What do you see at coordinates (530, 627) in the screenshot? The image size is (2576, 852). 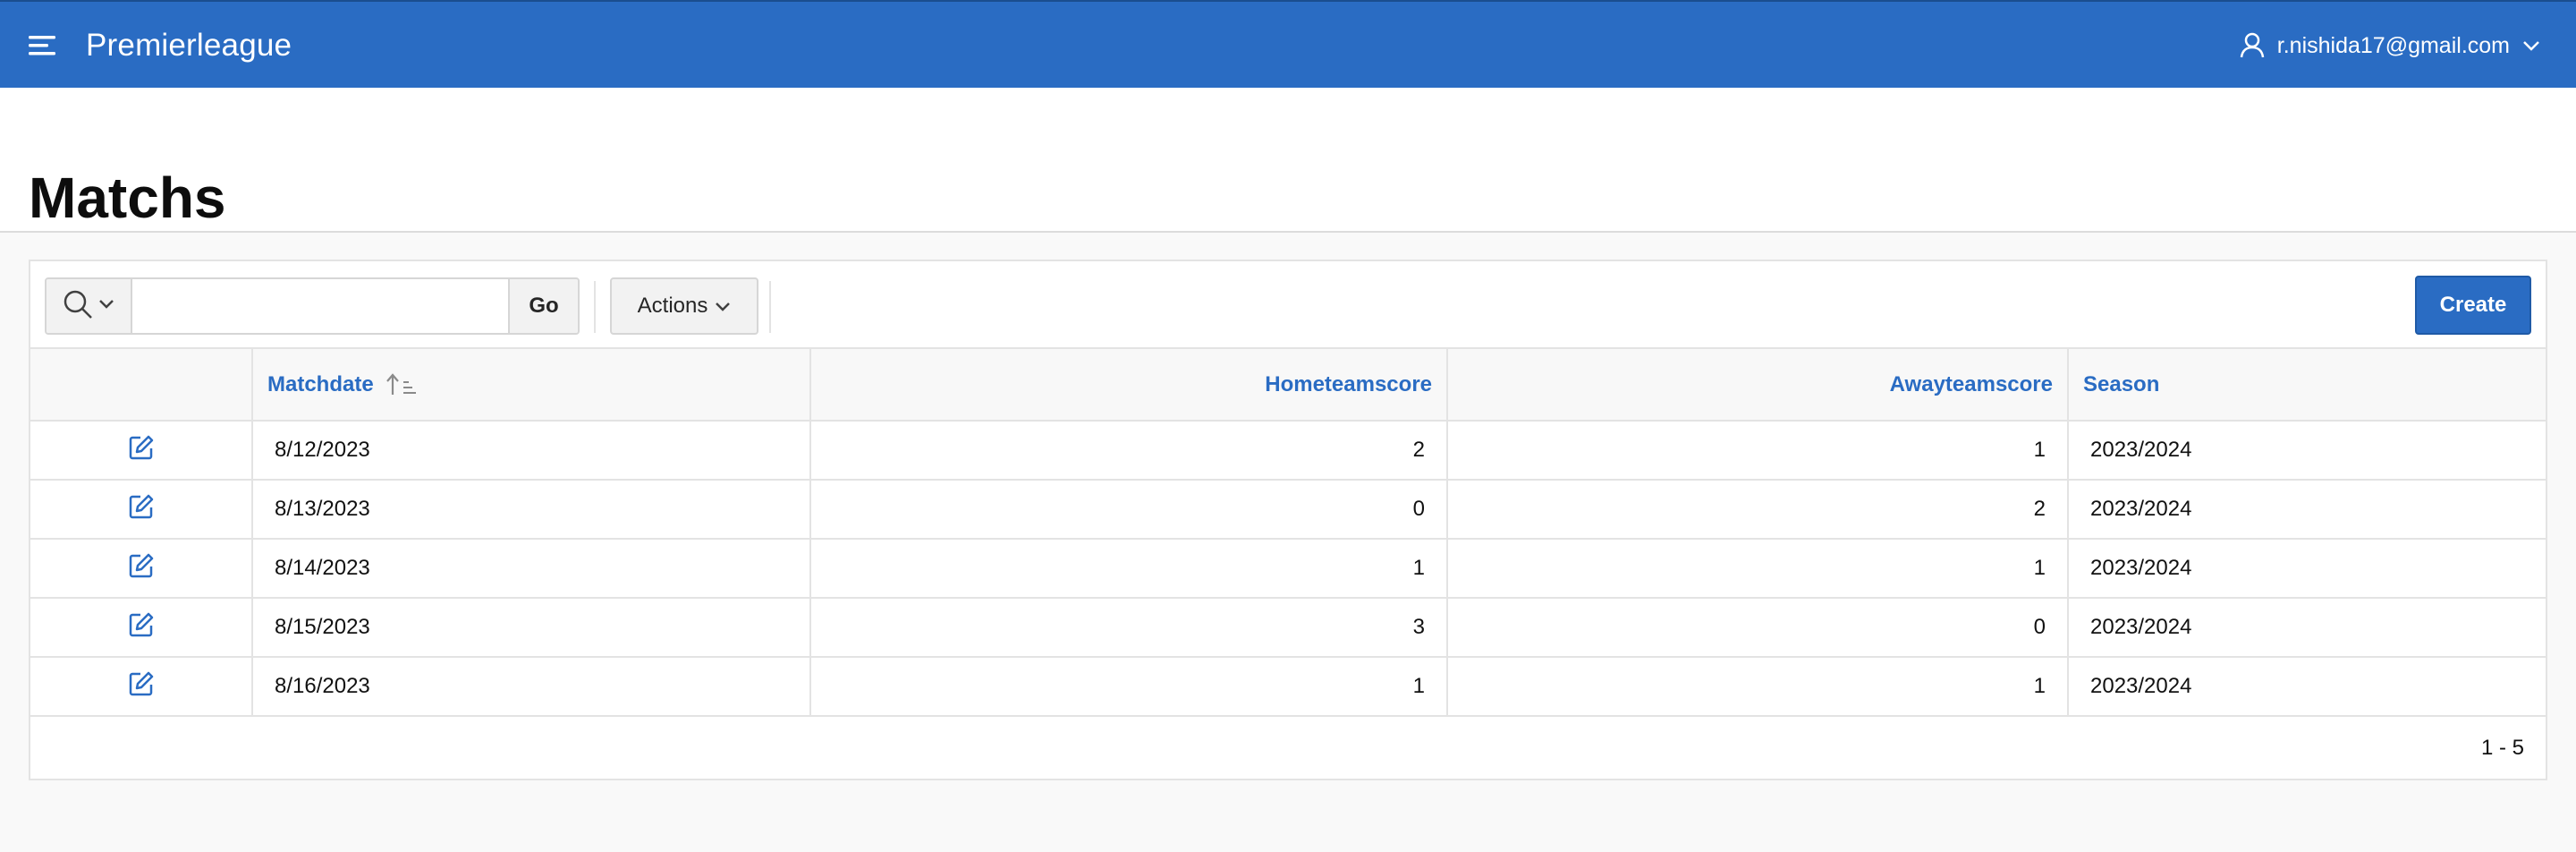 I see `cell-matchdate: 8/15/2023` at bounding box center [530, 627].